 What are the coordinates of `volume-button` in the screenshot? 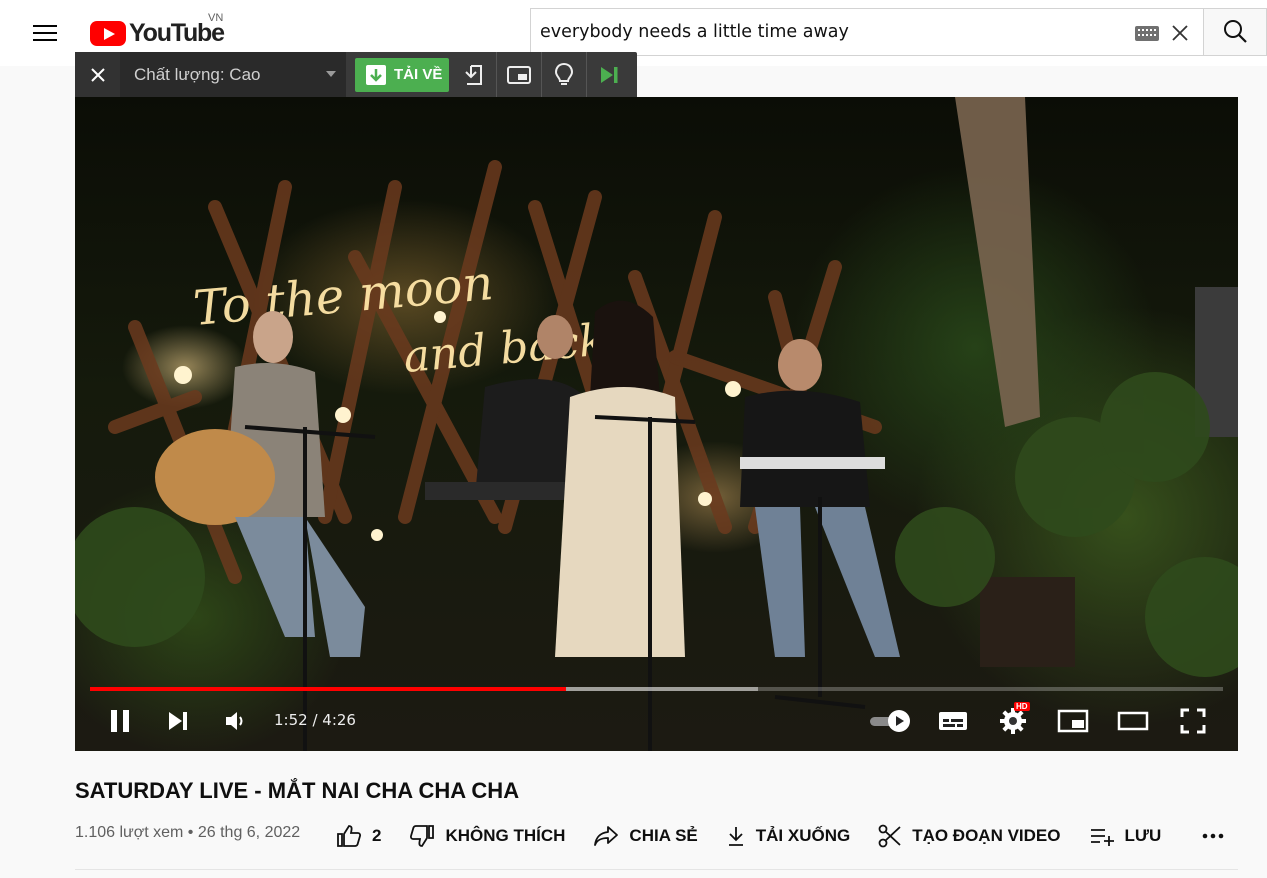 It's located at (235, 721).